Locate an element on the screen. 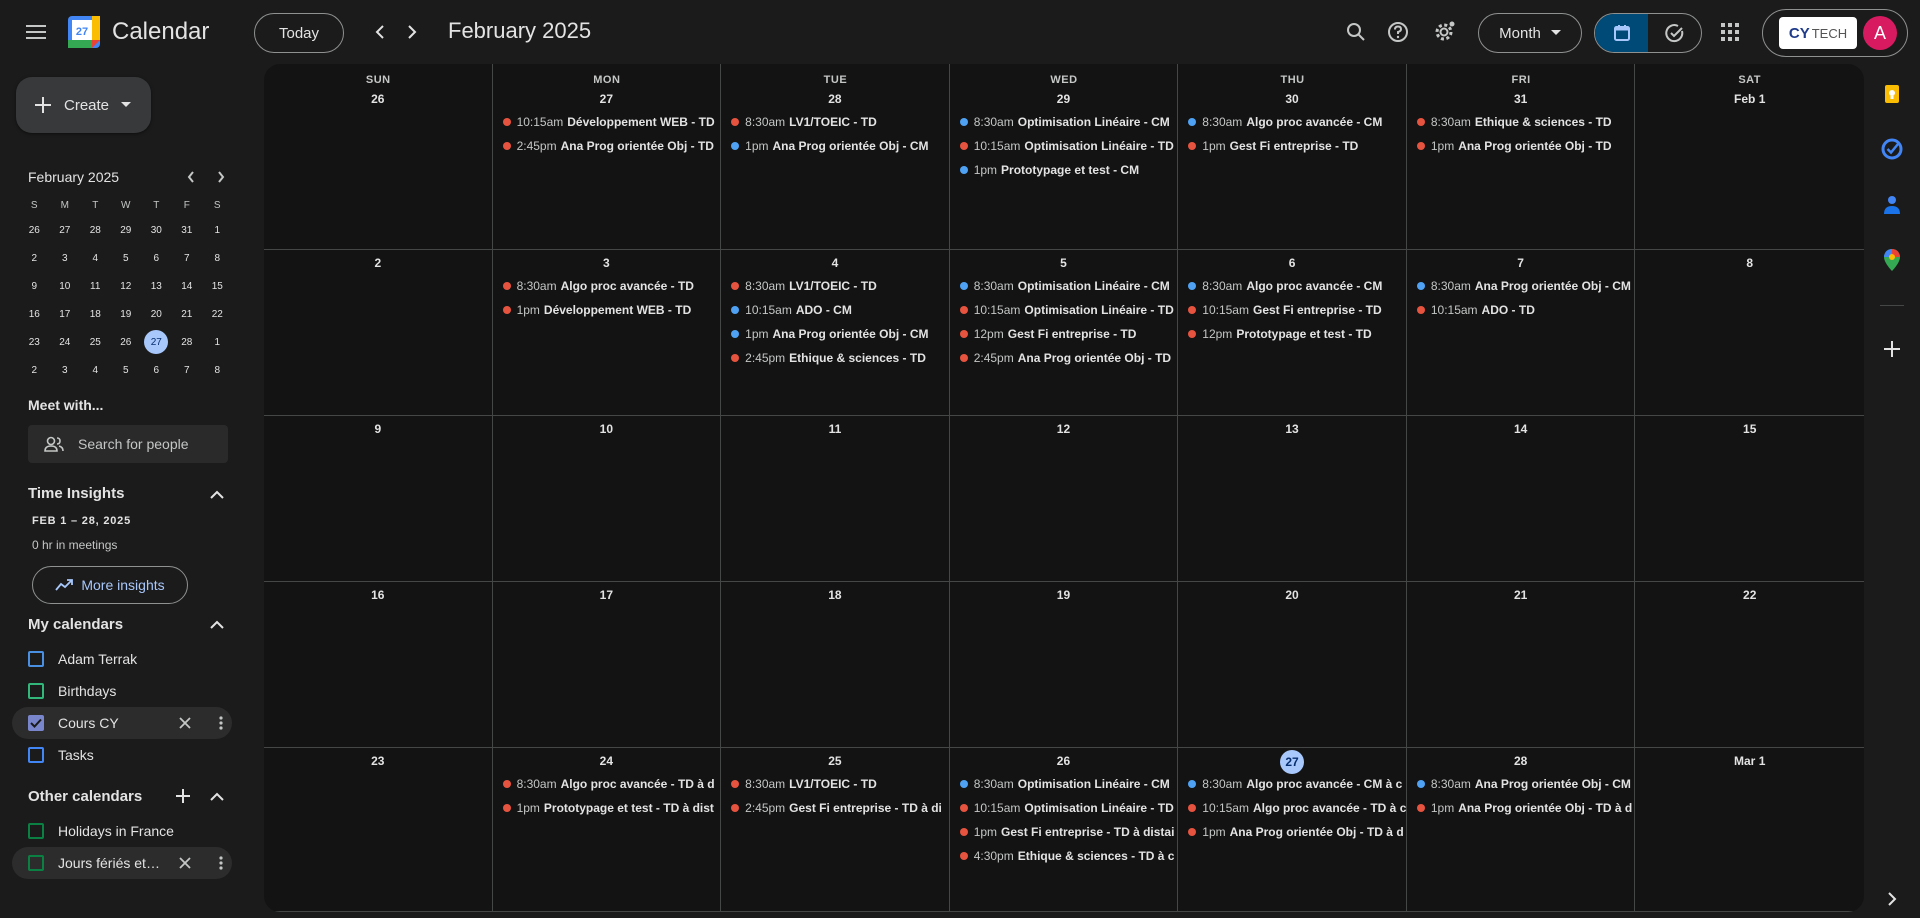  day-number: 4 is located at coordinates (835, 263).